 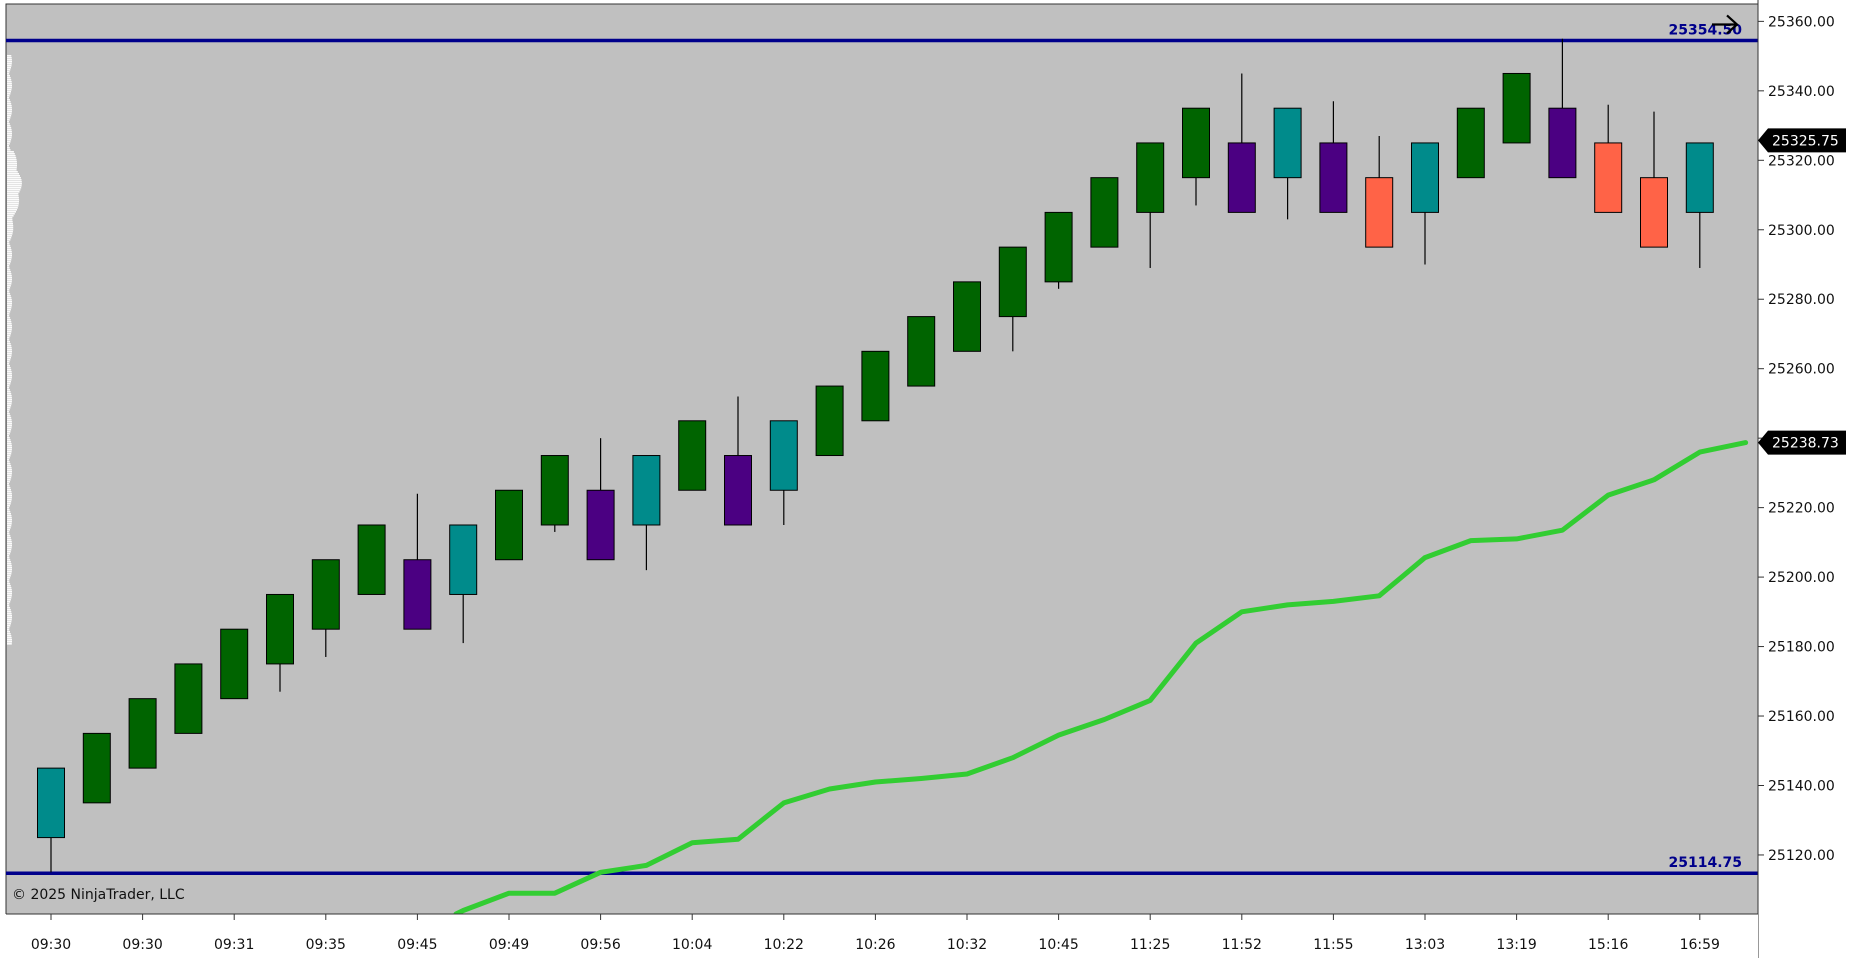 I want to click on time-tick-label: 09:49, so click(x=509, y=945).